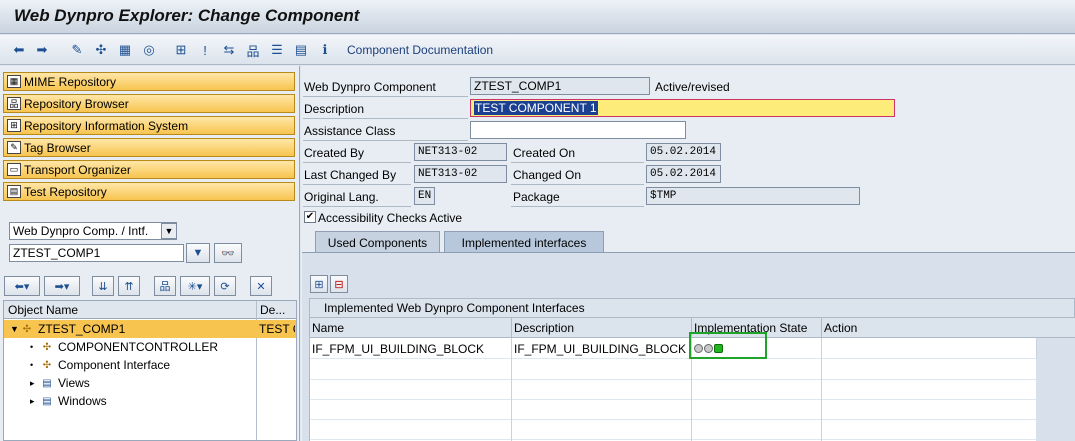 The image size is (1075, 441). What do you see at coordinates (325, 50) in the screenshot?
I see `info-icon: ℹ` at bounding box center [325, 50].